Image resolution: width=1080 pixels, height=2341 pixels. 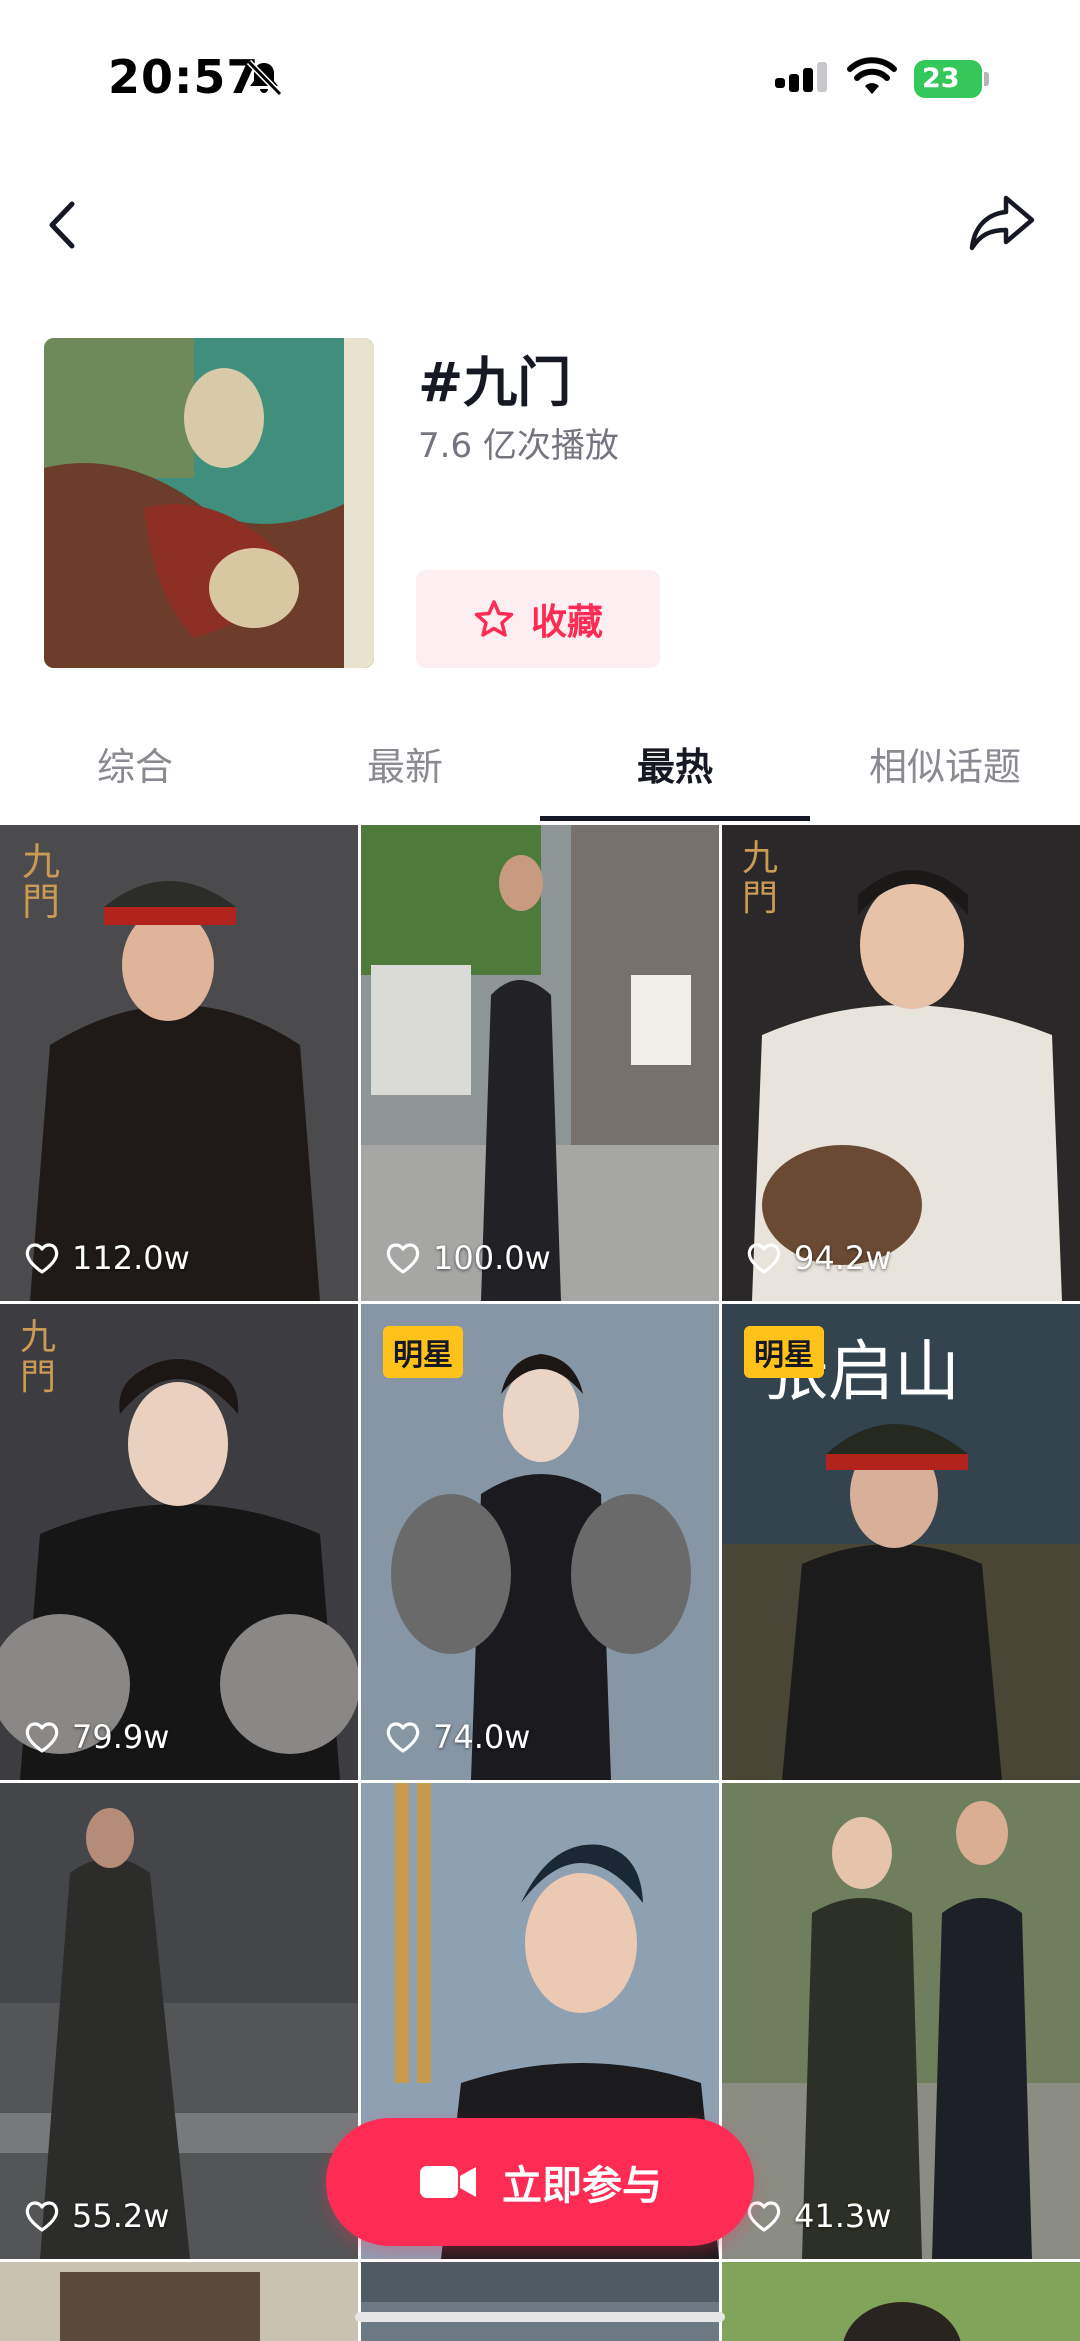 I want to click on like-count-text: 55.2w, so click(x=121, y=2216).